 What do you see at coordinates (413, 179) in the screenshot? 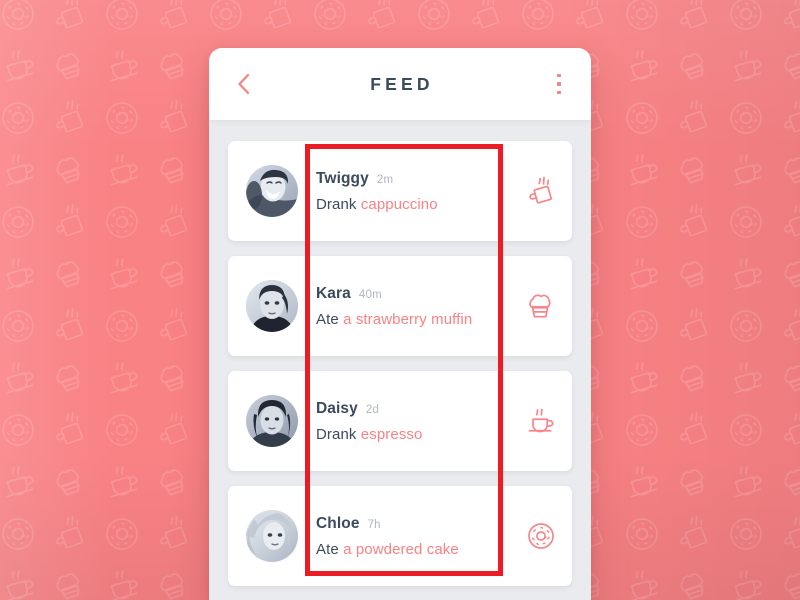
I see `feed-card-header: Twiggy 2m` at bounding box center [413, 179].